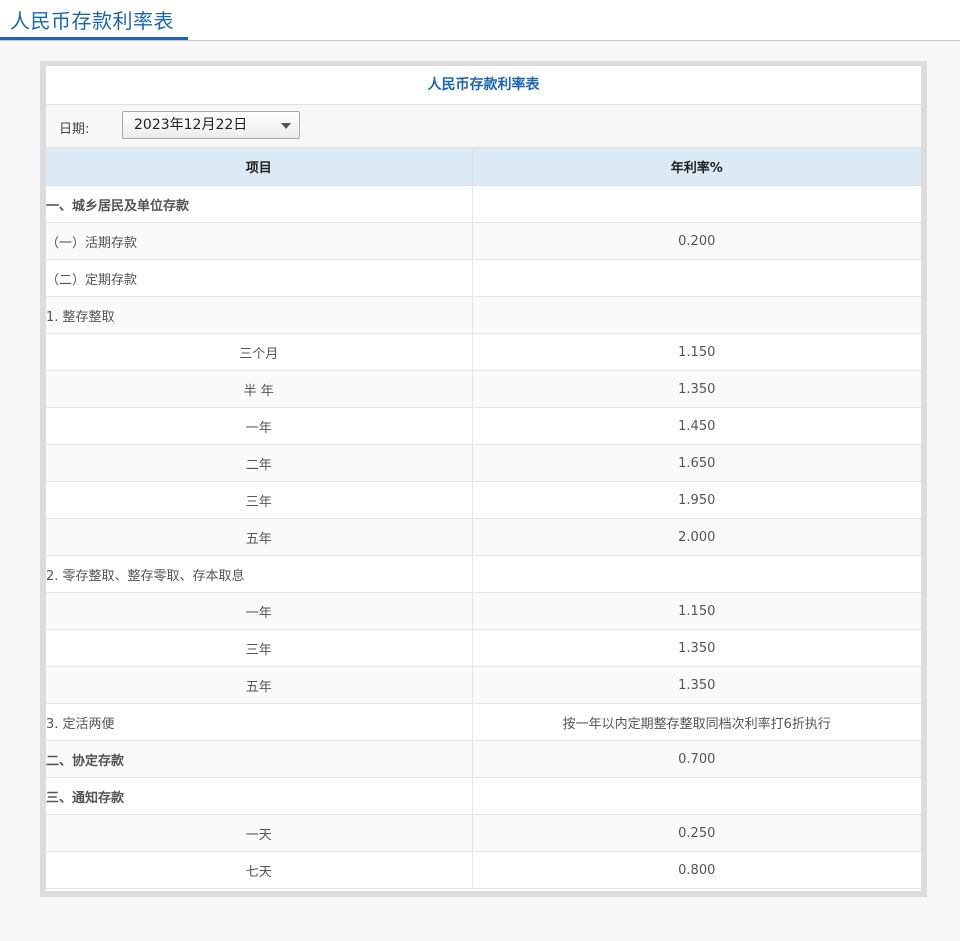  I want to click on item-cell: 一天, so click(259, 833).